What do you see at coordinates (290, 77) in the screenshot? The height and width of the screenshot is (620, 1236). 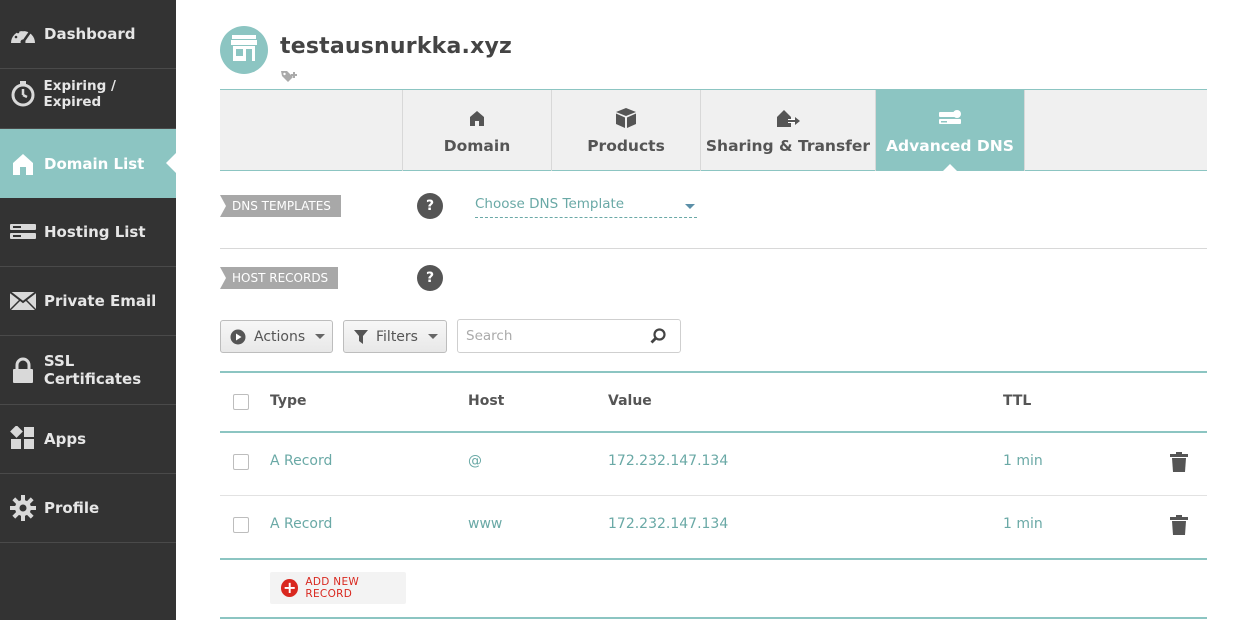 I see `add-tag-icon` at bounding box center [290, 77].